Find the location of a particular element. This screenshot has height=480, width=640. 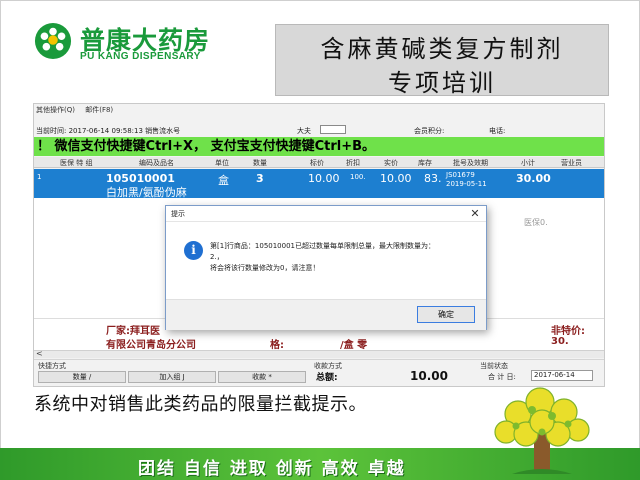

dialog-message-line3: 将会将该行数量修改为0，请注意！ is located at coordinates (265, 268).